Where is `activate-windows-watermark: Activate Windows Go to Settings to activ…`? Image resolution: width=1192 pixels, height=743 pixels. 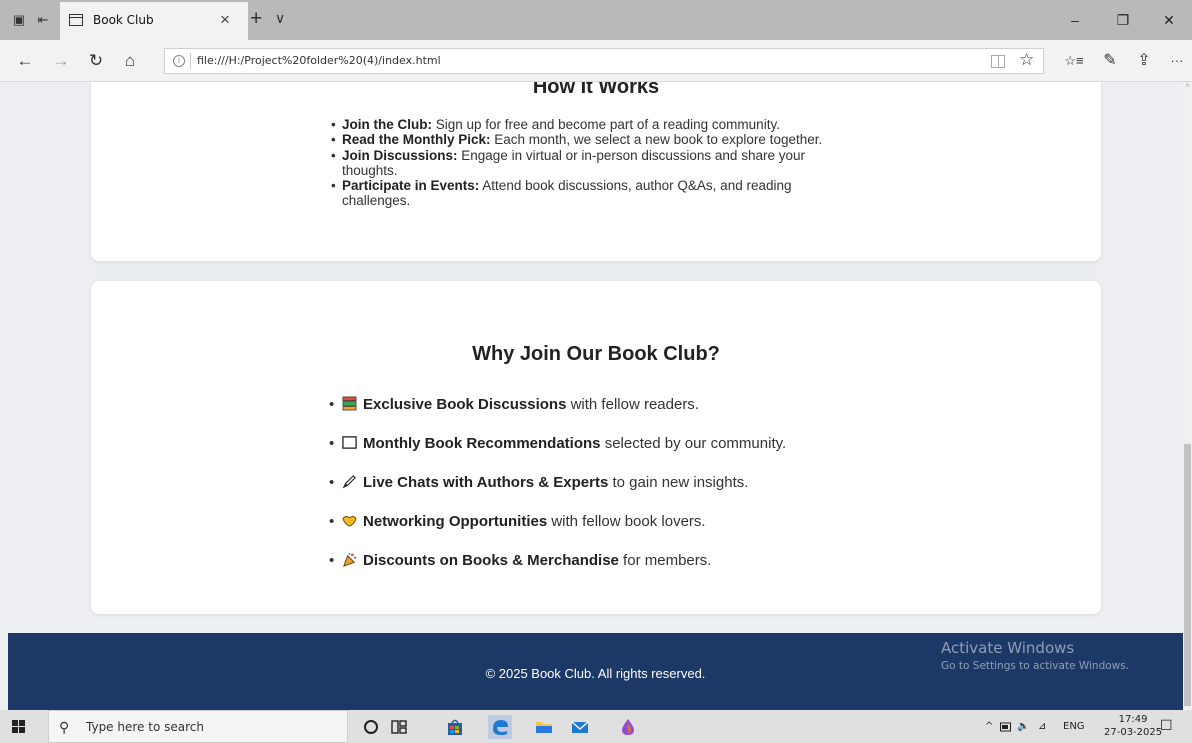
activate-windows-watermark: Activate Windows Go to Settings to activ… is located at coordinates (1035, 655).